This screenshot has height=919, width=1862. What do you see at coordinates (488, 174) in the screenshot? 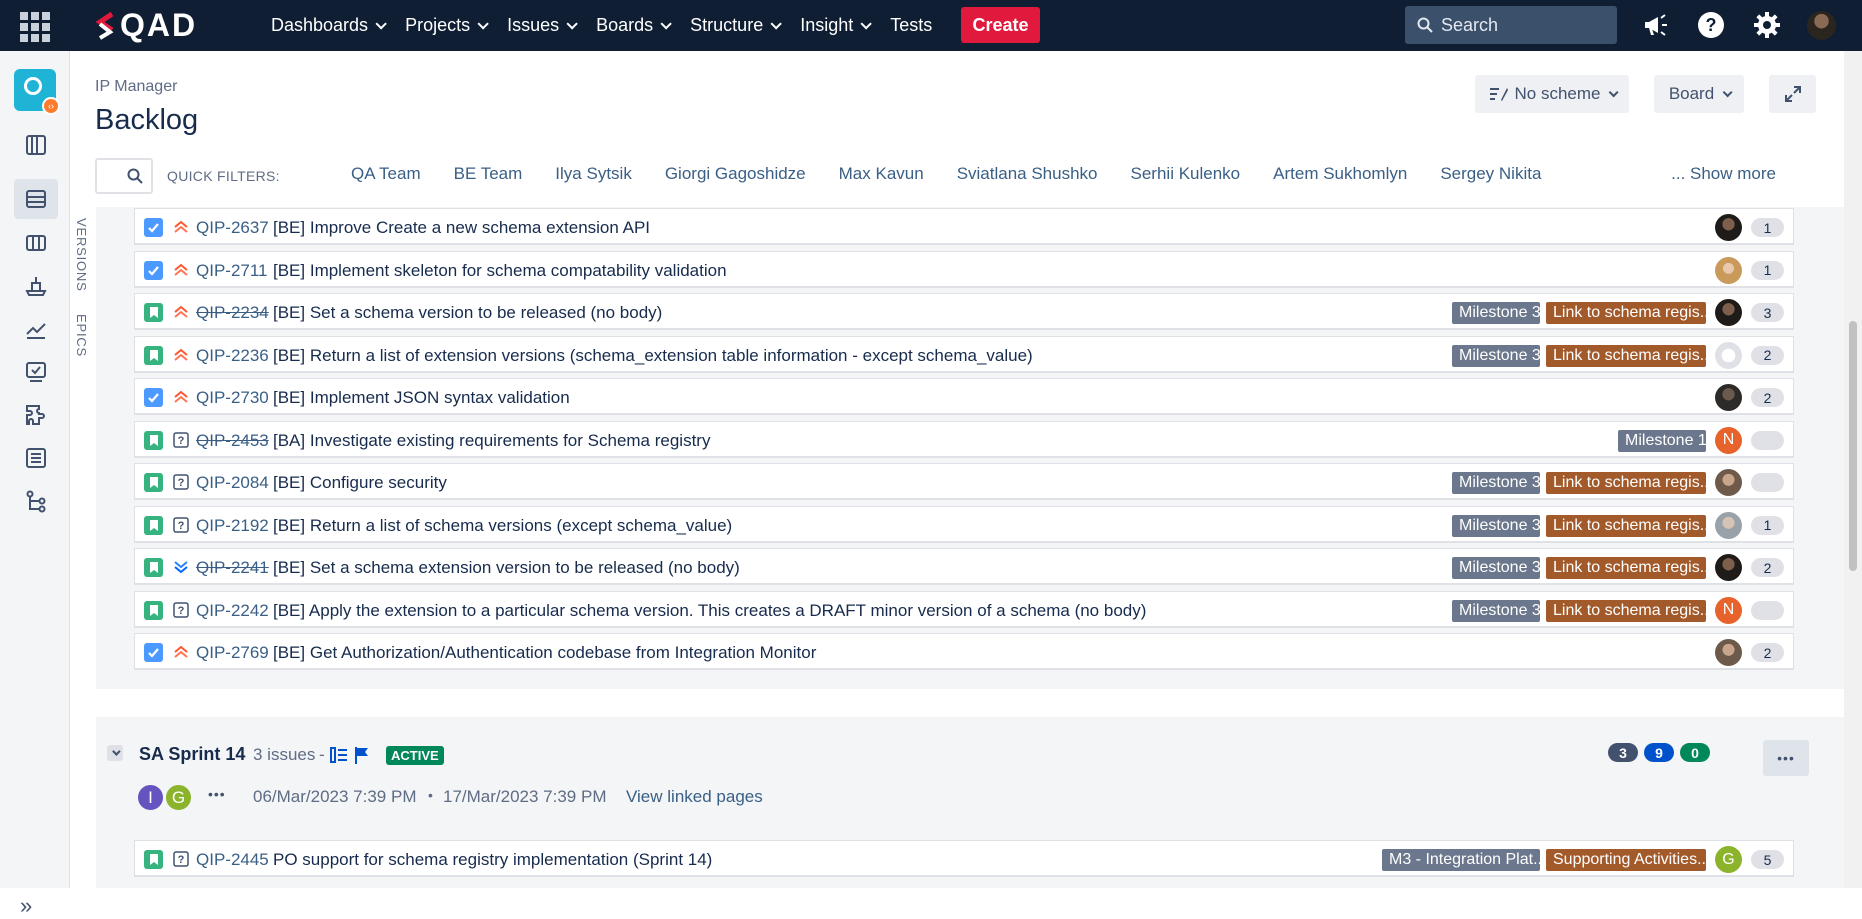
I see `quick-filter-item: BE Team` at bounding box center [488, 174].